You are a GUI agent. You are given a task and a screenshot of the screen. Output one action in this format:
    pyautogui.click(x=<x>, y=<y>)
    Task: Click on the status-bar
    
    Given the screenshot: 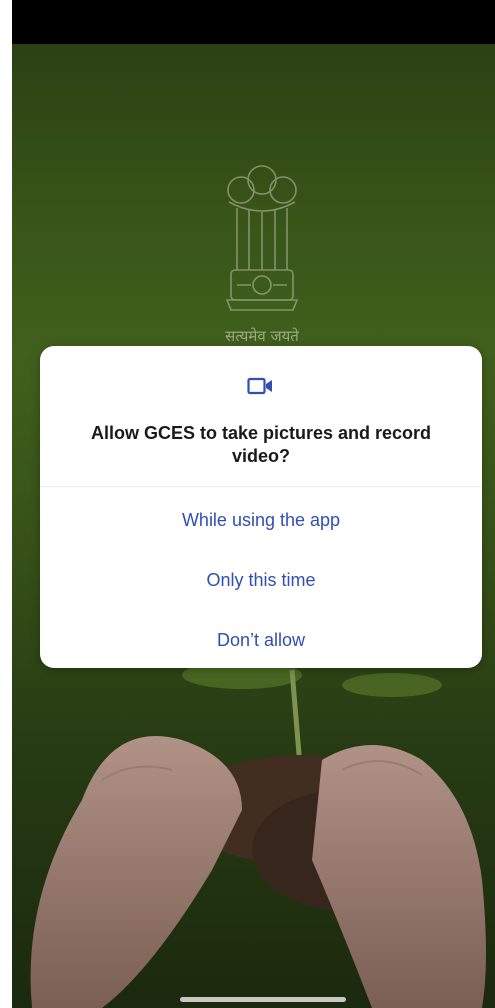 What is the action you would take?
    pyautogui.click(x=253, y=22)
    